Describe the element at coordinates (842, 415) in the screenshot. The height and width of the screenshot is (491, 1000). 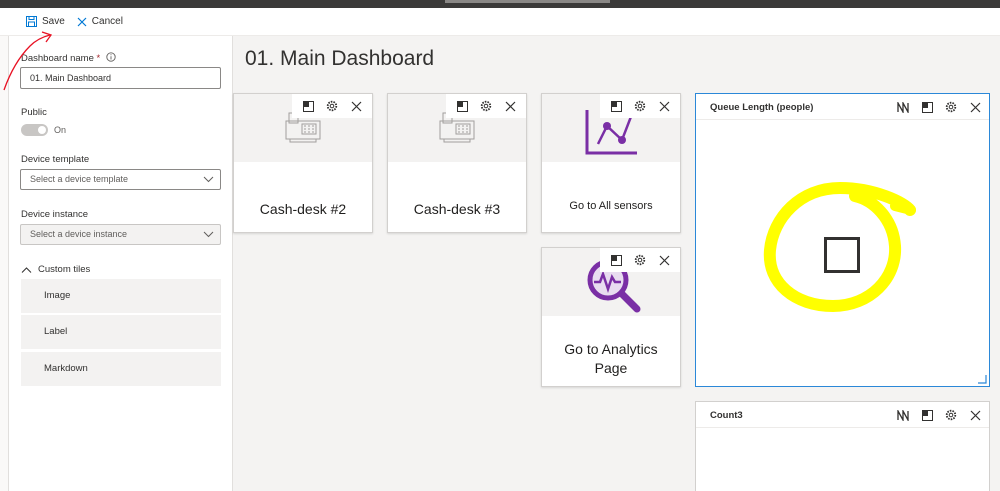
I see `tile-header: Count3` at that location.